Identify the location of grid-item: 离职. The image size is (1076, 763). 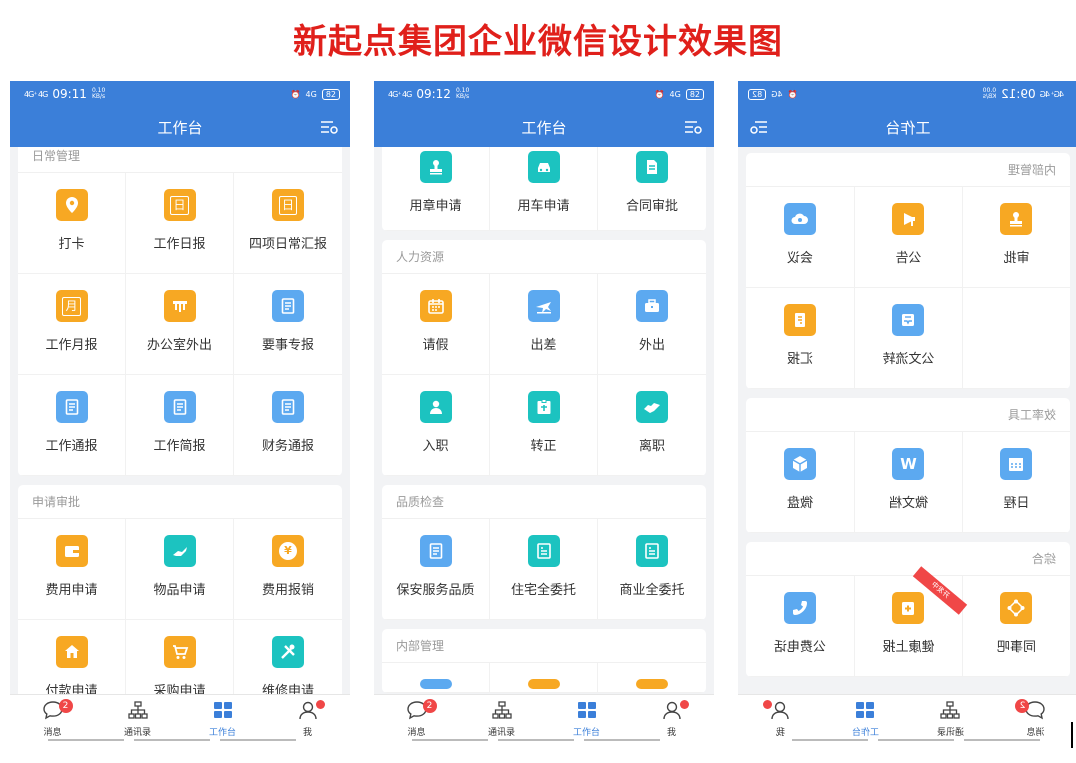
(652, 425).